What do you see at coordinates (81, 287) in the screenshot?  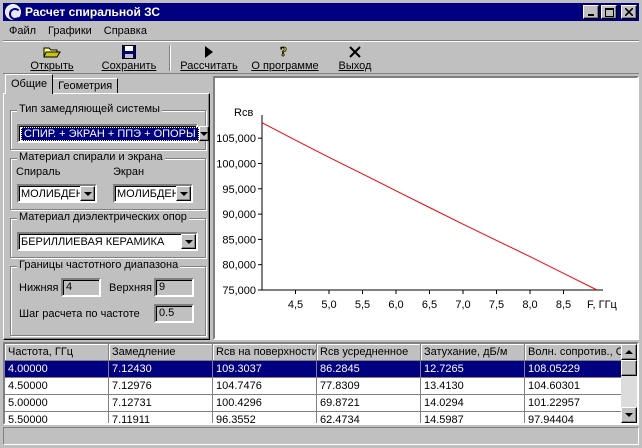 I see `lower-frequency-field: 4` at bounding box center [81, 287].